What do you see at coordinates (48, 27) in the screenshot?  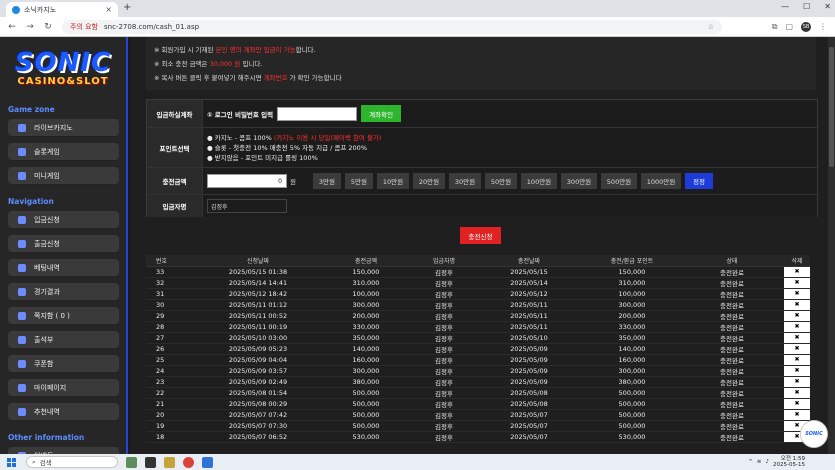 I see `reload-icon: ↻` at bounding box center [48, 27].